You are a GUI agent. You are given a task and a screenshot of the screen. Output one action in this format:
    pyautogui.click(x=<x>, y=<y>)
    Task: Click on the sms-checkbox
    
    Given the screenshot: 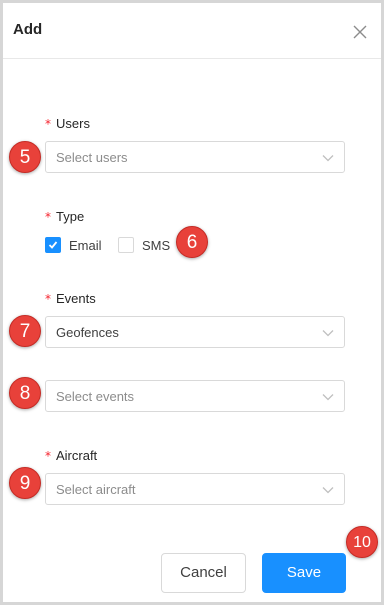 What is the action you would take?
    pyautogui.click(x=126, y=245)
    